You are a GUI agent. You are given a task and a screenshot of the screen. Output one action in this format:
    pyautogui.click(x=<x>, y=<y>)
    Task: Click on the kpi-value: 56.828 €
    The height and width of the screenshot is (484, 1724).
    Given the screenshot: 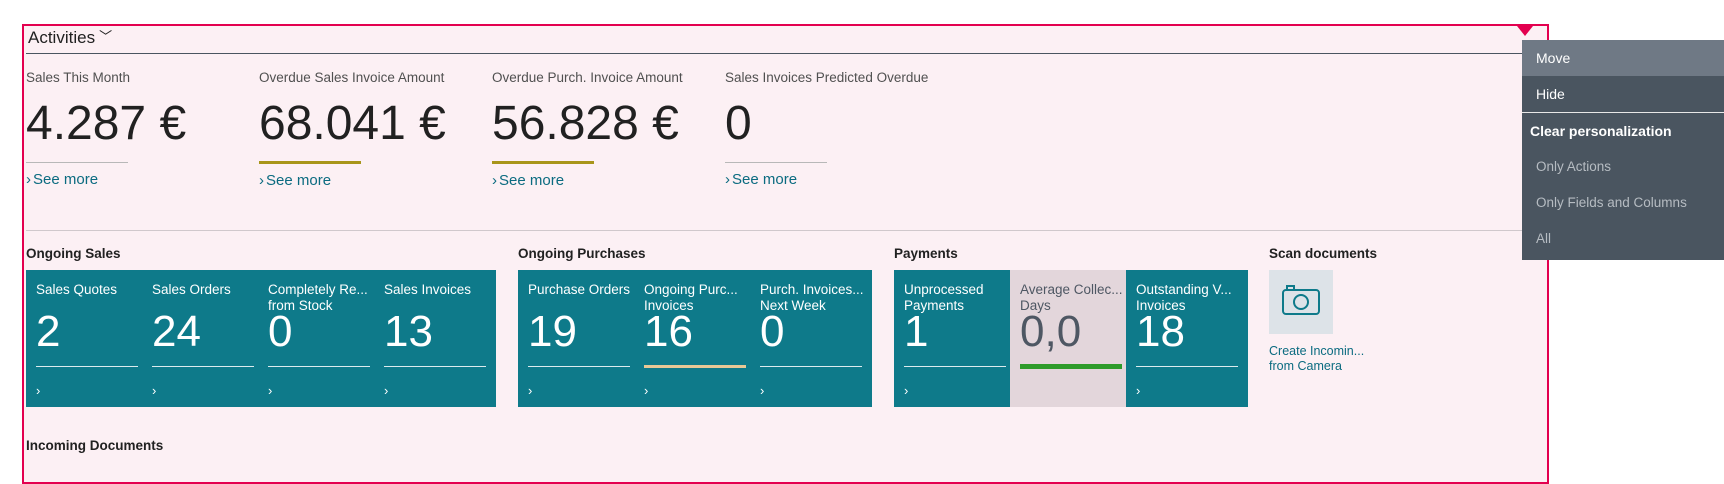 What is the action you would take?
    pyautogui.click(x=607, y=124)
    